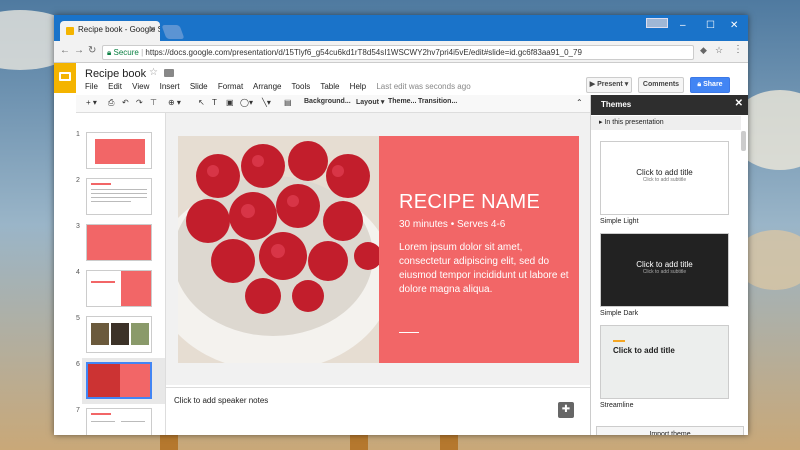  I want to click on slide-number: 5, so click(78, 318).